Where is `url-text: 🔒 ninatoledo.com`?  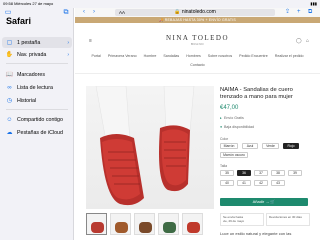
url-text: 🔒 ninatoledo.com is located at coordinates (195, 12).